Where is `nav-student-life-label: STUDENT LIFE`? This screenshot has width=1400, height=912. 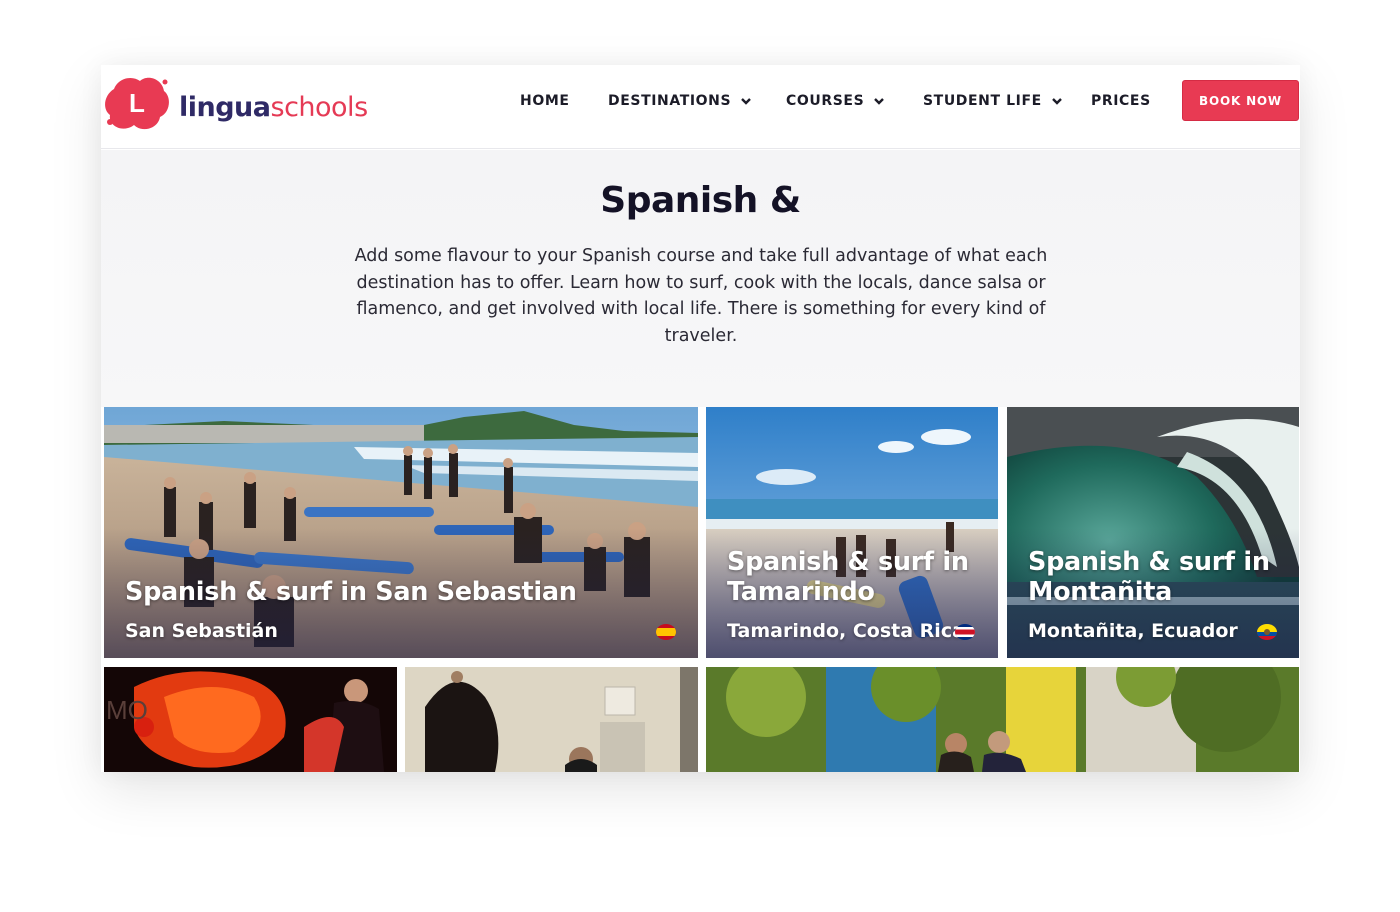
nav-student-life-label: STUDENT LIFE is located at coordinates (982, 101).